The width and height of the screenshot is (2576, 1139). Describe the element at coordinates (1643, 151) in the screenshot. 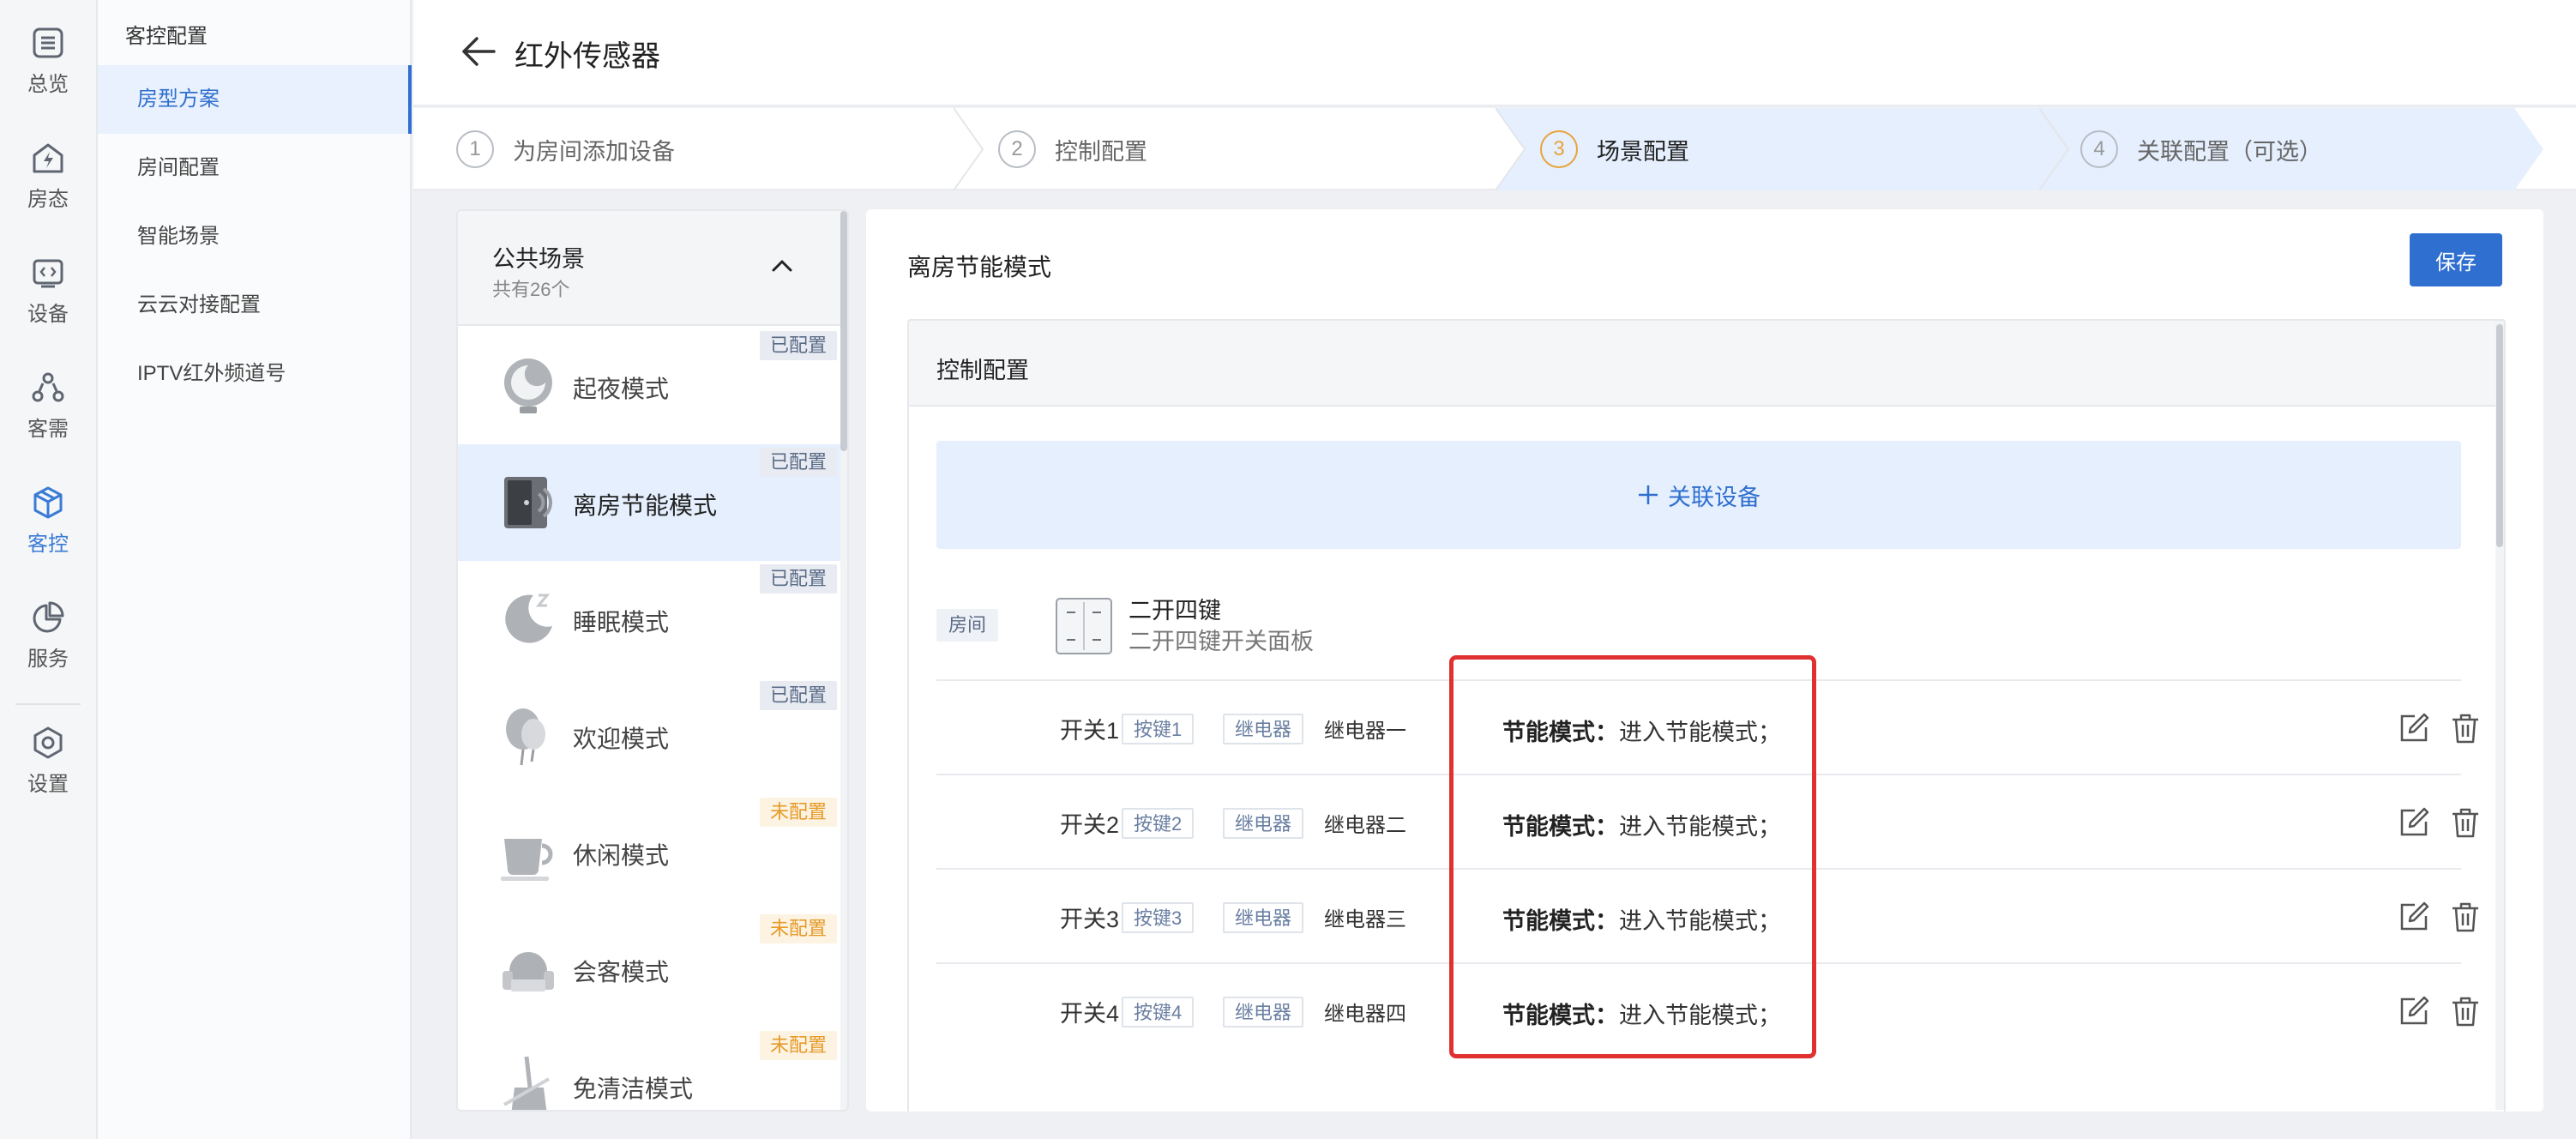

I see `step-label: 场景配置` at that location.